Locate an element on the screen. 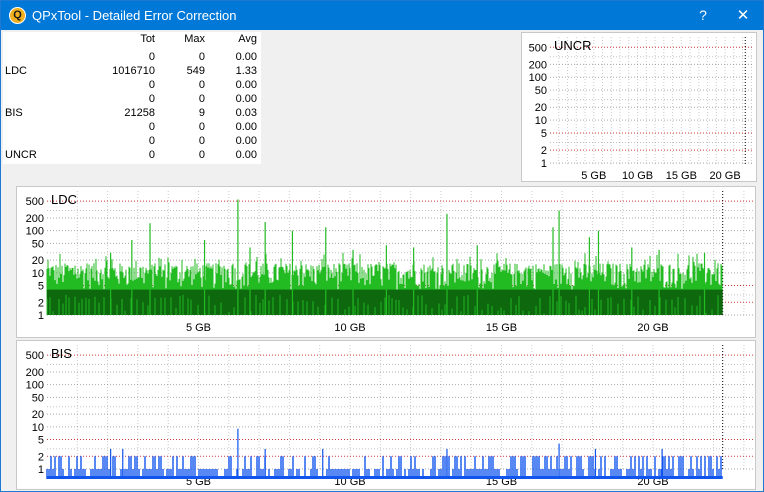  row-max: 9 is located at coordinates (201, 113).